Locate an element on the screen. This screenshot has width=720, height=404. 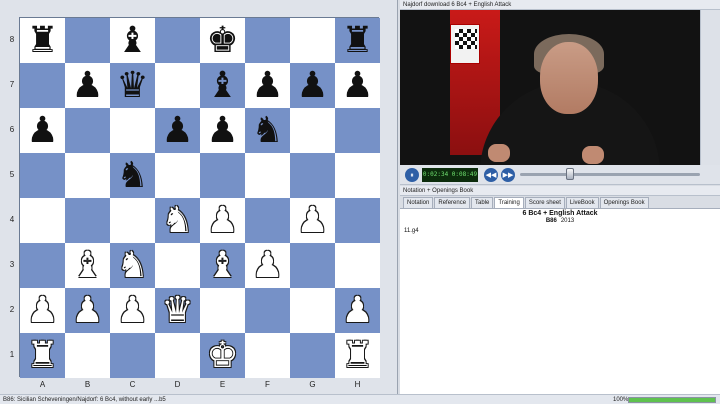
square-h7: ♟ is located at coordinates (357, 85).